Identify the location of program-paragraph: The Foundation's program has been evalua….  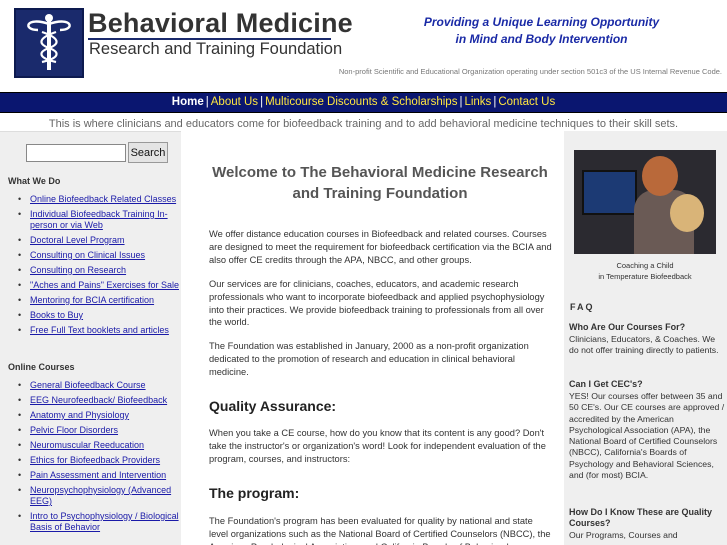
(380, 530).